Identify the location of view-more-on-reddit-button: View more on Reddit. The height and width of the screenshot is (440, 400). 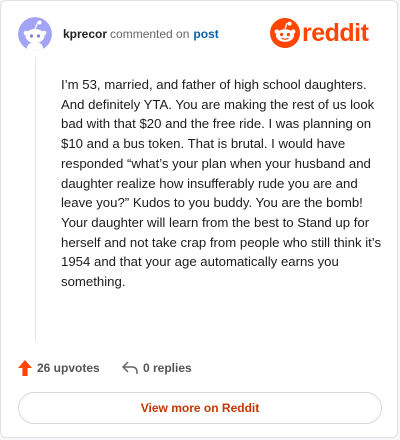
(200, 408).